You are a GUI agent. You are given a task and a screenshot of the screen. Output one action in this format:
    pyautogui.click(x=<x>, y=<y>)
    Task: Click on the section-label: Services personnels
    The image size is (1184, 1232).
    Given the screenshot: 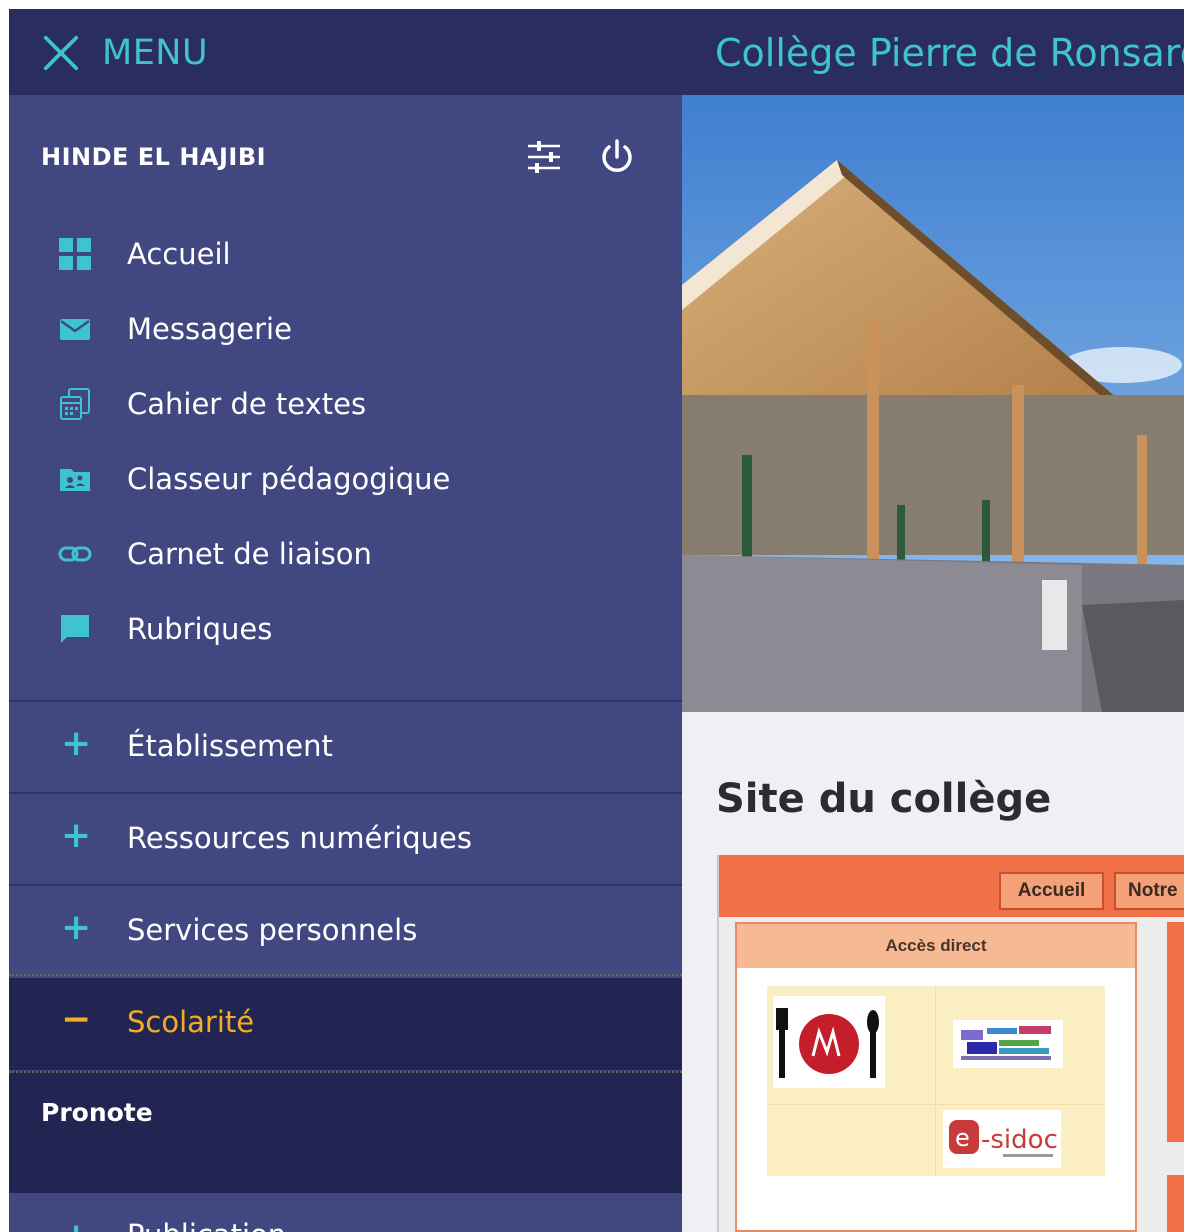 What is the action you would take?
    pyautogui.click(x=272, y=930)
    